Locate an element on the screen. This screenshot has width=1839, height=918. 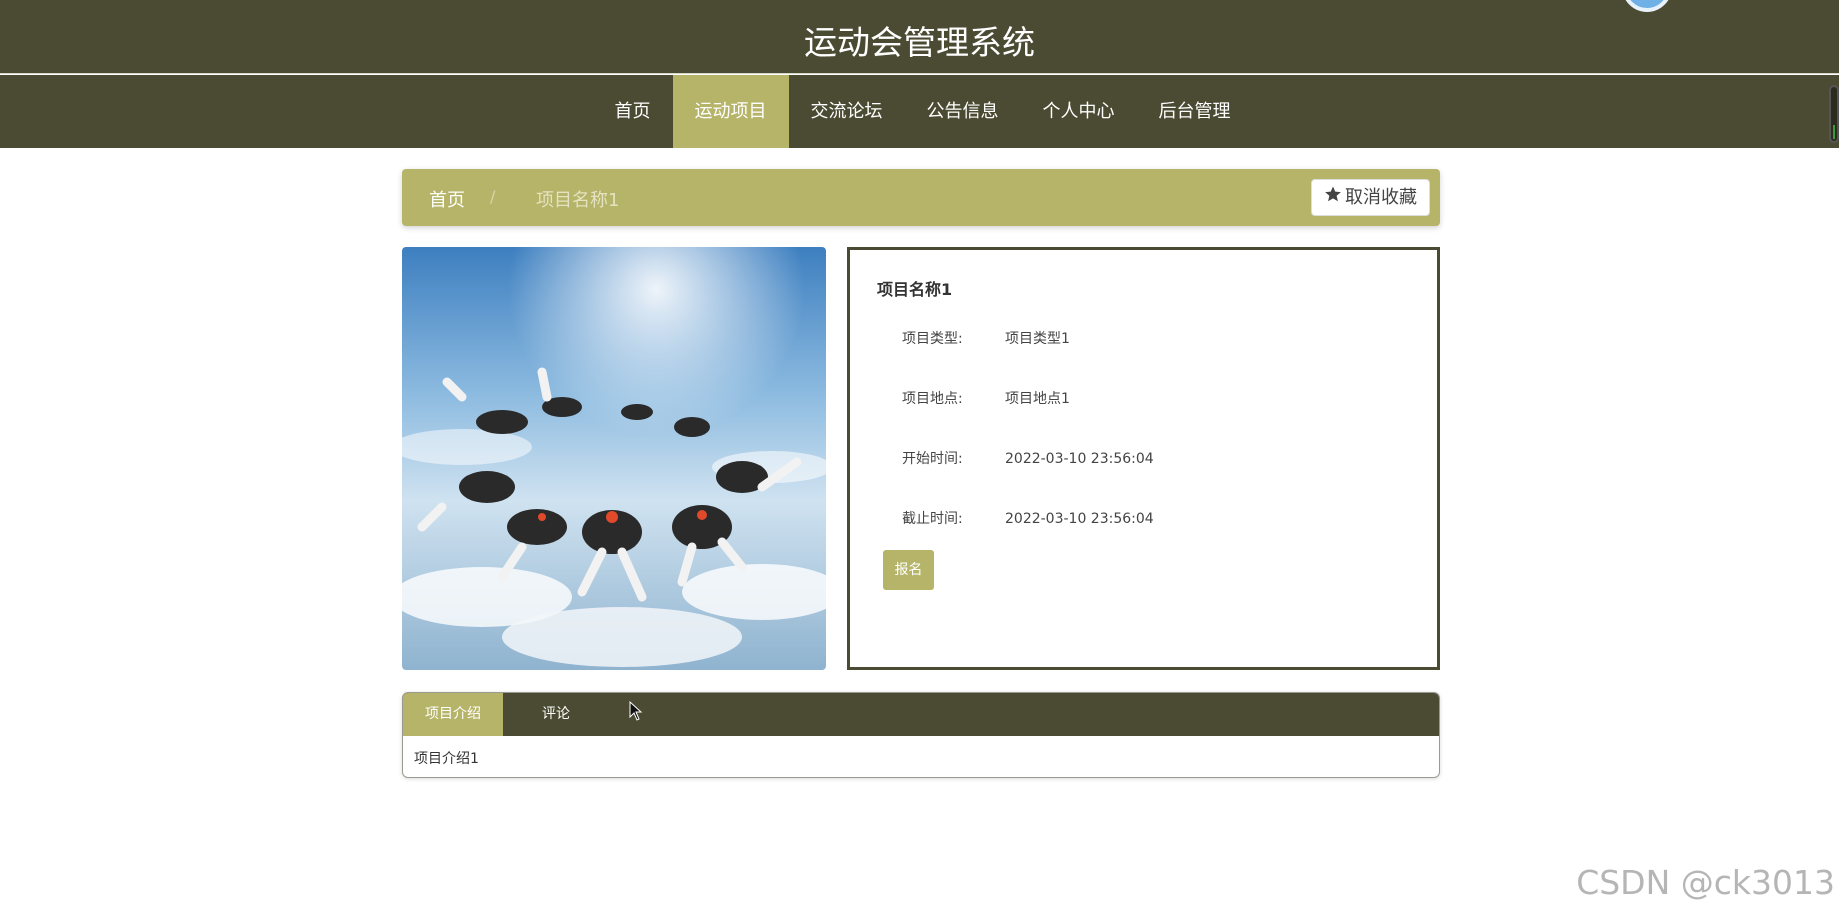
breadcrumb: 首页 / 项目名称1 取消收藏 is located at coordinates (921, 197).